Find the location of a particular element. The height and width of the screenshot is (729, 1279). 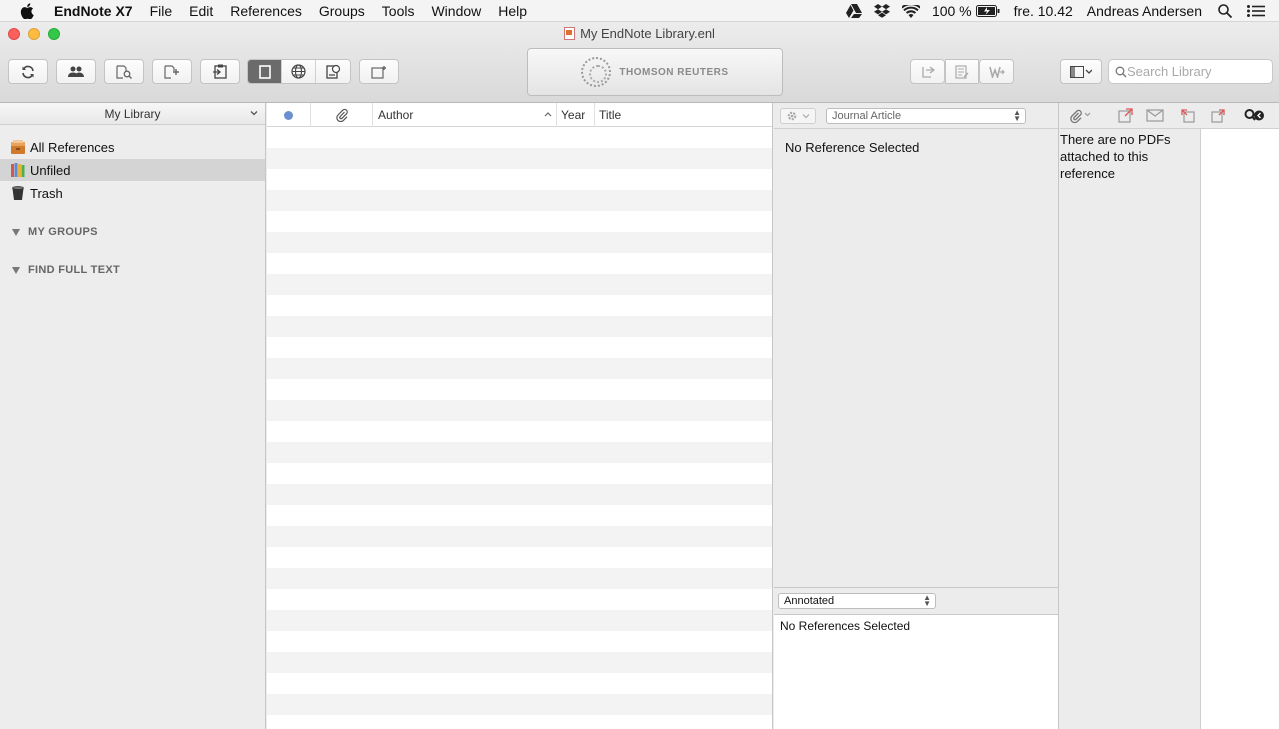

updown-arrows-icon: ▲ ▼ is located at coordinates (1017, 115).